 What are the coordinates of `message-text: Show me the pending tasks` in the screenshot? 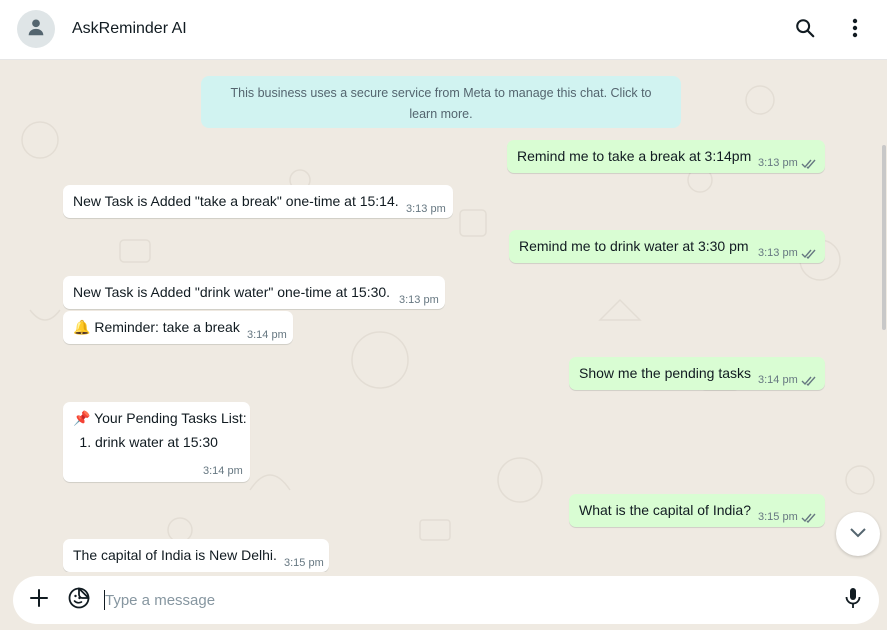 It's located at (665, 373).